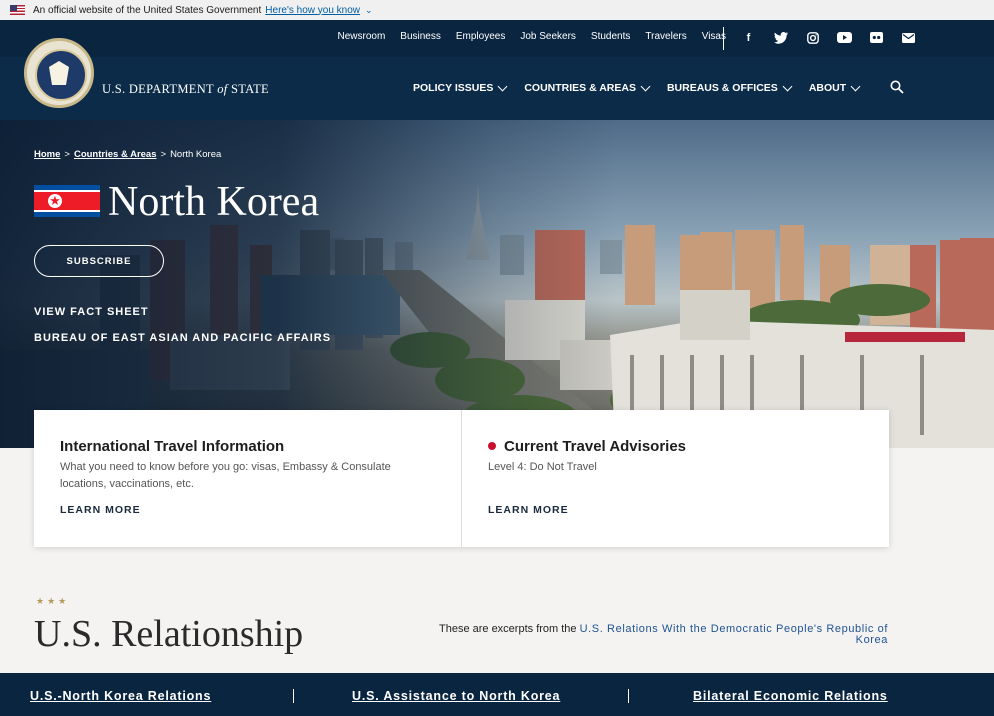 The width and height of the screenshot is (994, 716). I want to click on brand-suffix: STATE, so click(249, 89).